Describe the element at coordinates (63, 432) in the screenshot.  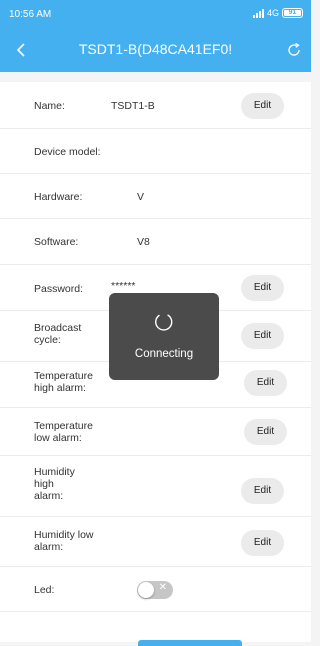
I see `row-label-temperature-low-alarm: Temperature low alarm:` at that location.